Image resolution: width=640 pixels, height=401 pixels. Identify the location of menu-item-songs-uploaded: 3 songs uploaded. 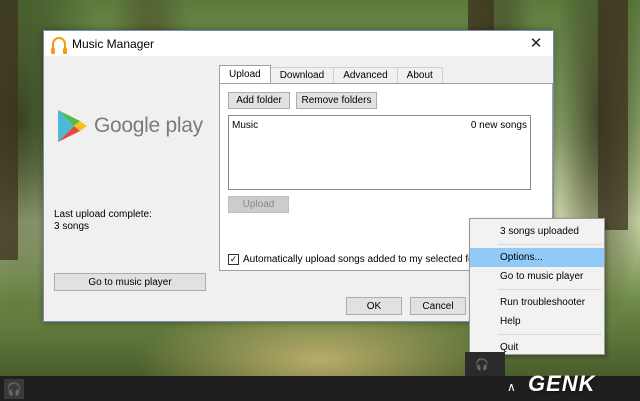
(539, 231).